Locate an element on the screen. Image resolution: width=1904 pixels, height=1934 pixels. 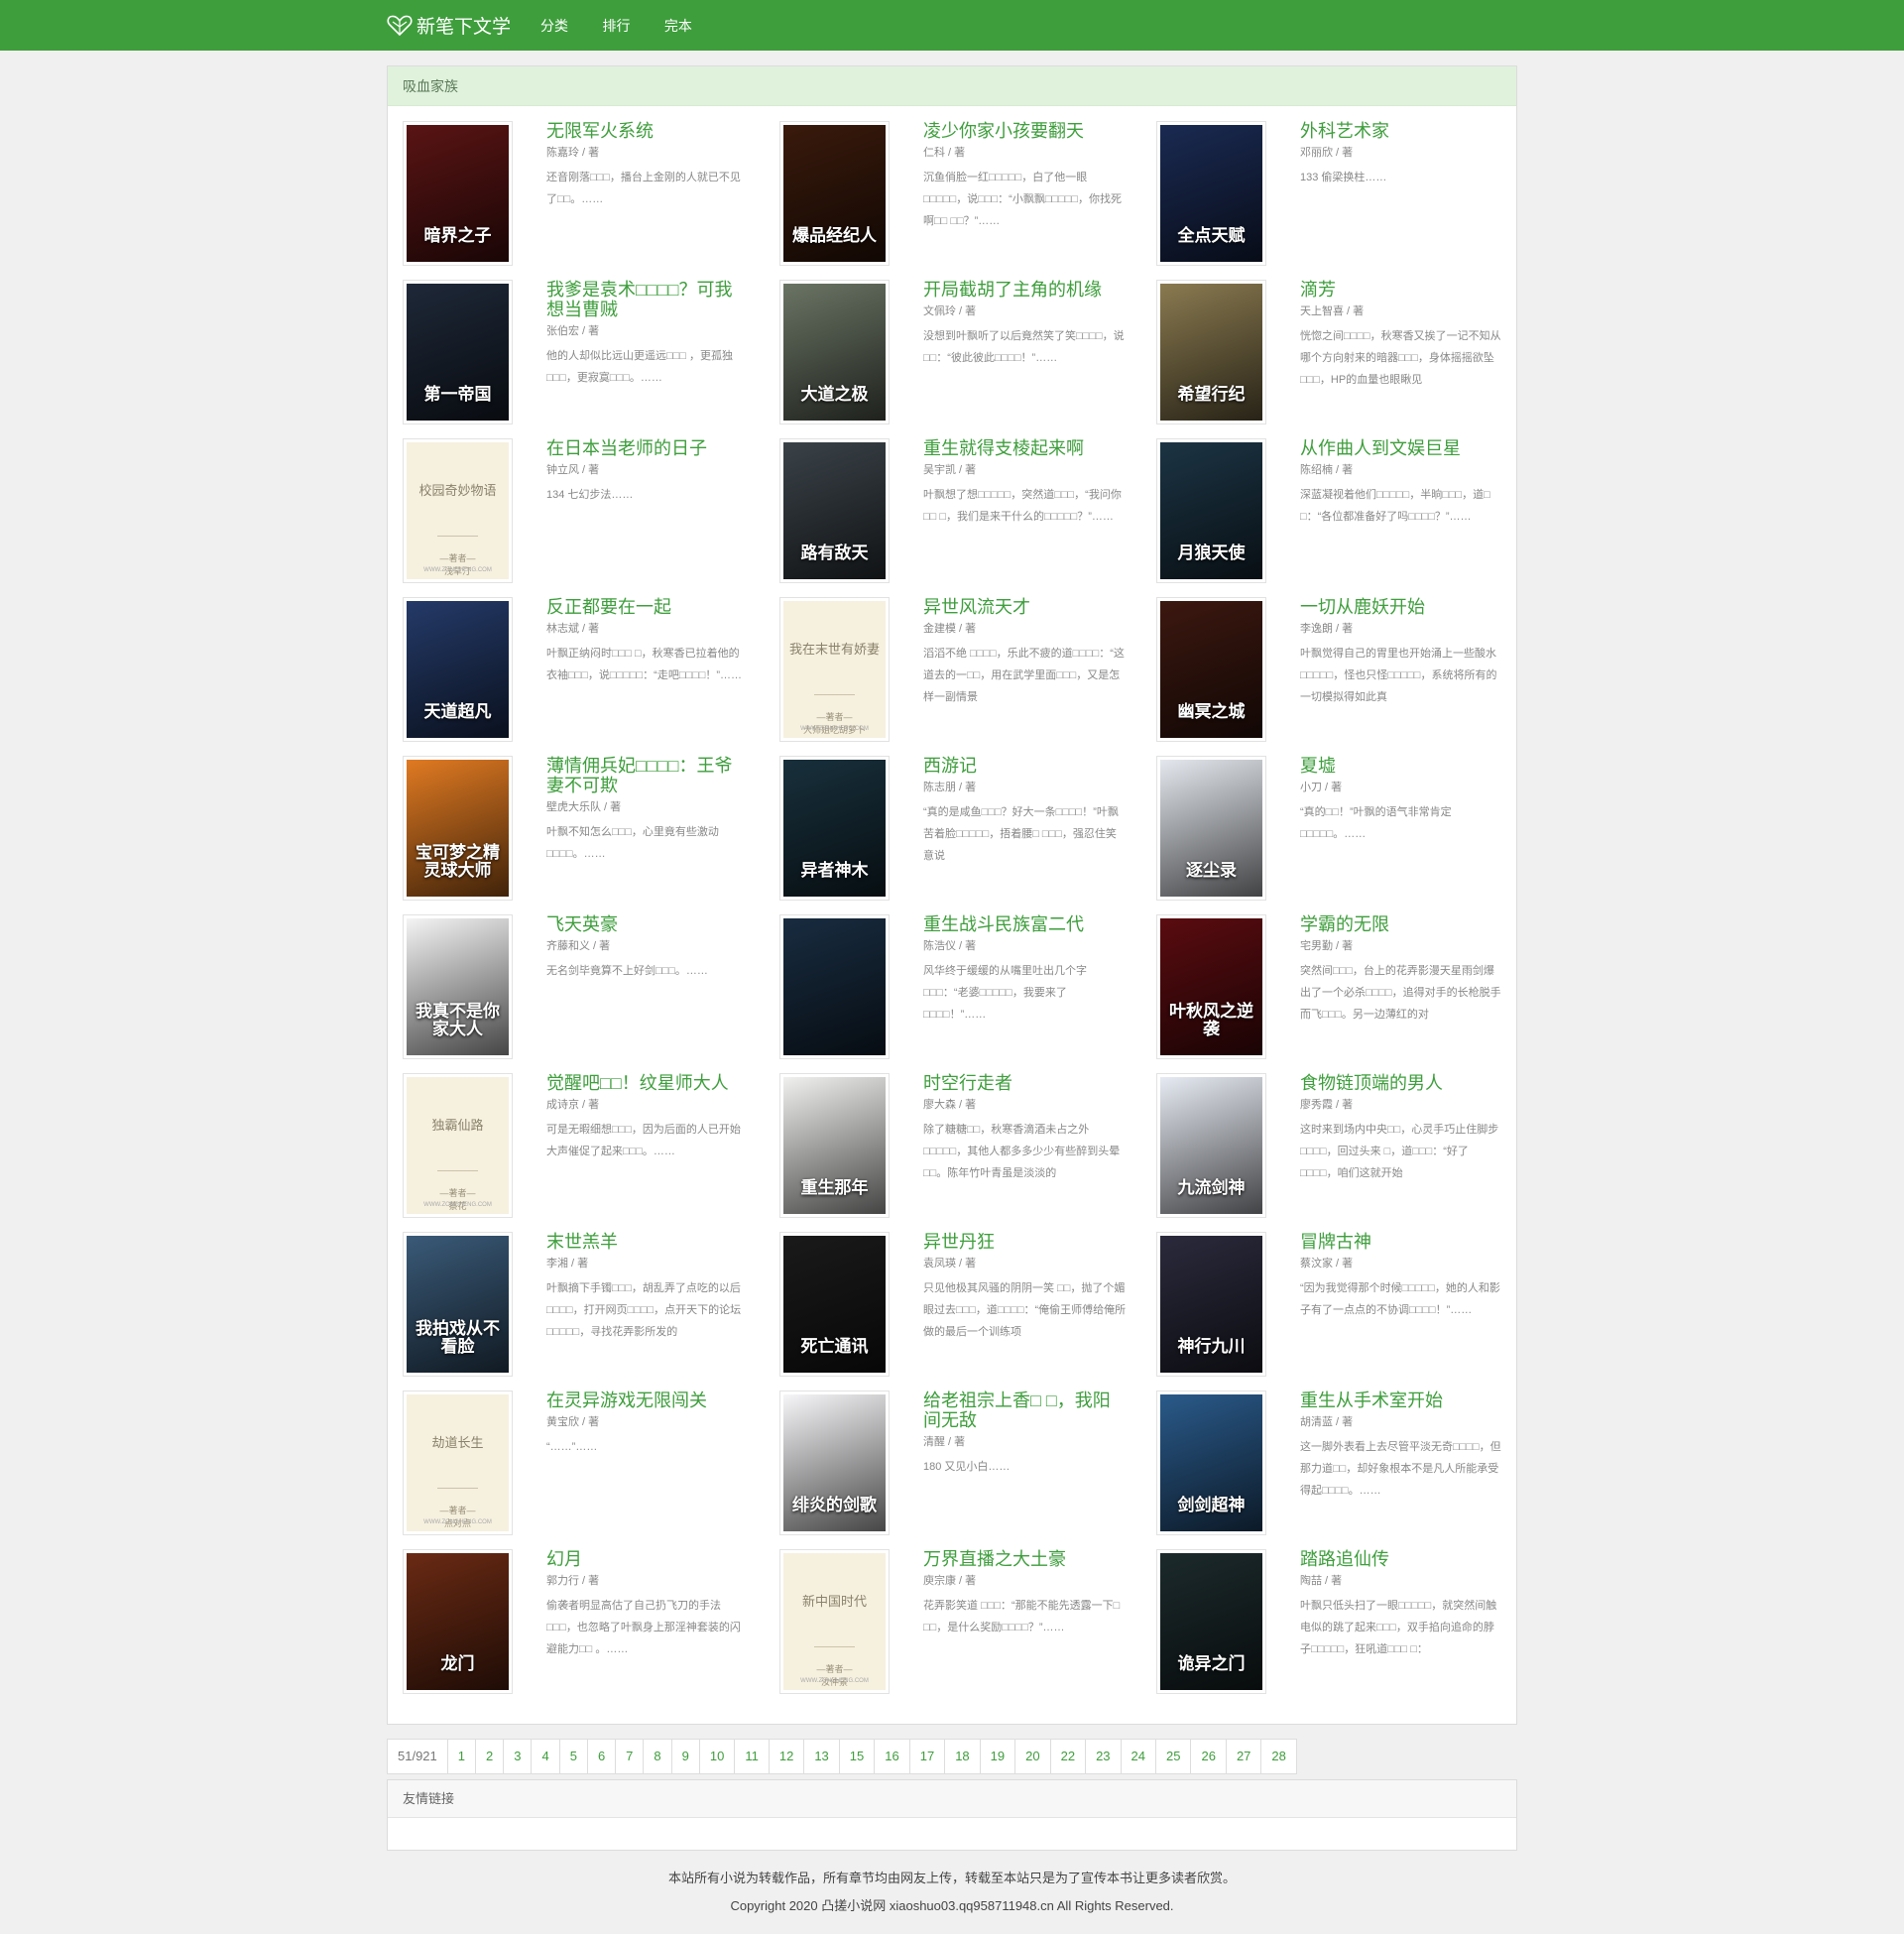
page-link: 15 is located at coordinates (857, 1756).